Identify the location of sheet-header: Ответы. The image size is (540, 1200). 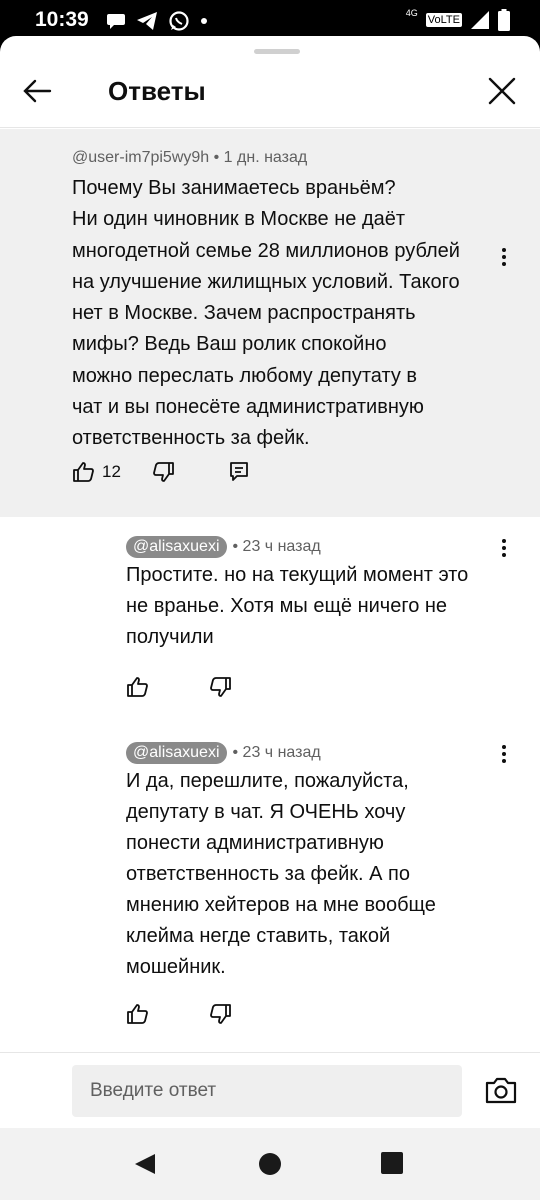
(270, 92).